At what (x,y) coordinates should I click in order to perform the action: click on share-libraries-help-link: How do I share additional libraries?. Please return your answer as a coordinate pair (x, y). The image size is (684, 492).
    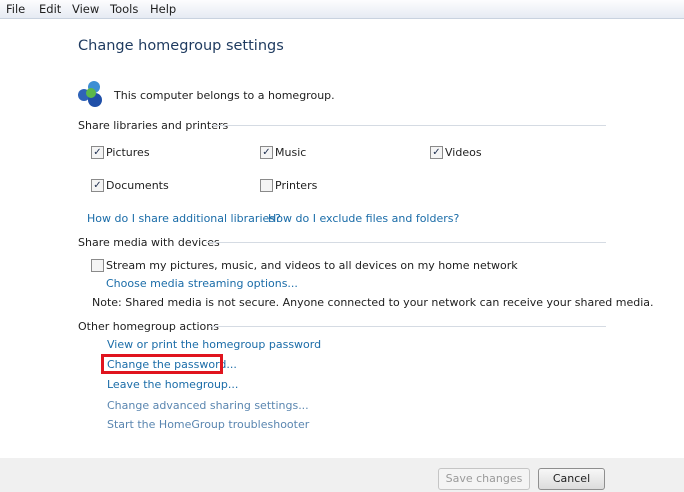
    Looking at the image, I should click on (184, 218).